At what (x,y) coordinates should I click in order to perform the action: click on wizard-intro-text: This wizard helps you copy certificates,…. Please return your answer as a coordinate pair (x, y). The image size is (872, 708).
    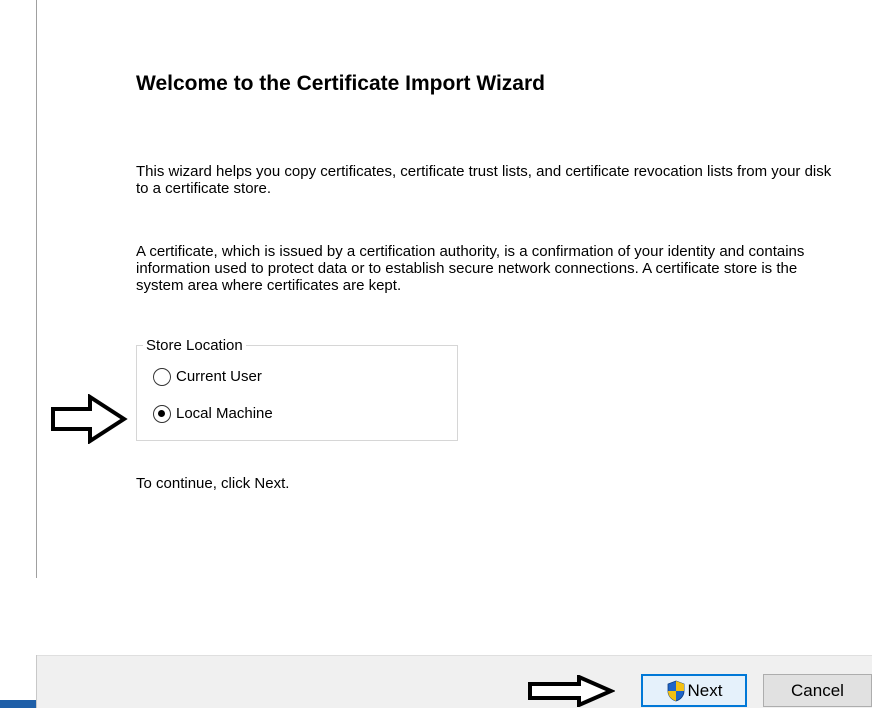
    Looking at the image, I should click on (484, 180).